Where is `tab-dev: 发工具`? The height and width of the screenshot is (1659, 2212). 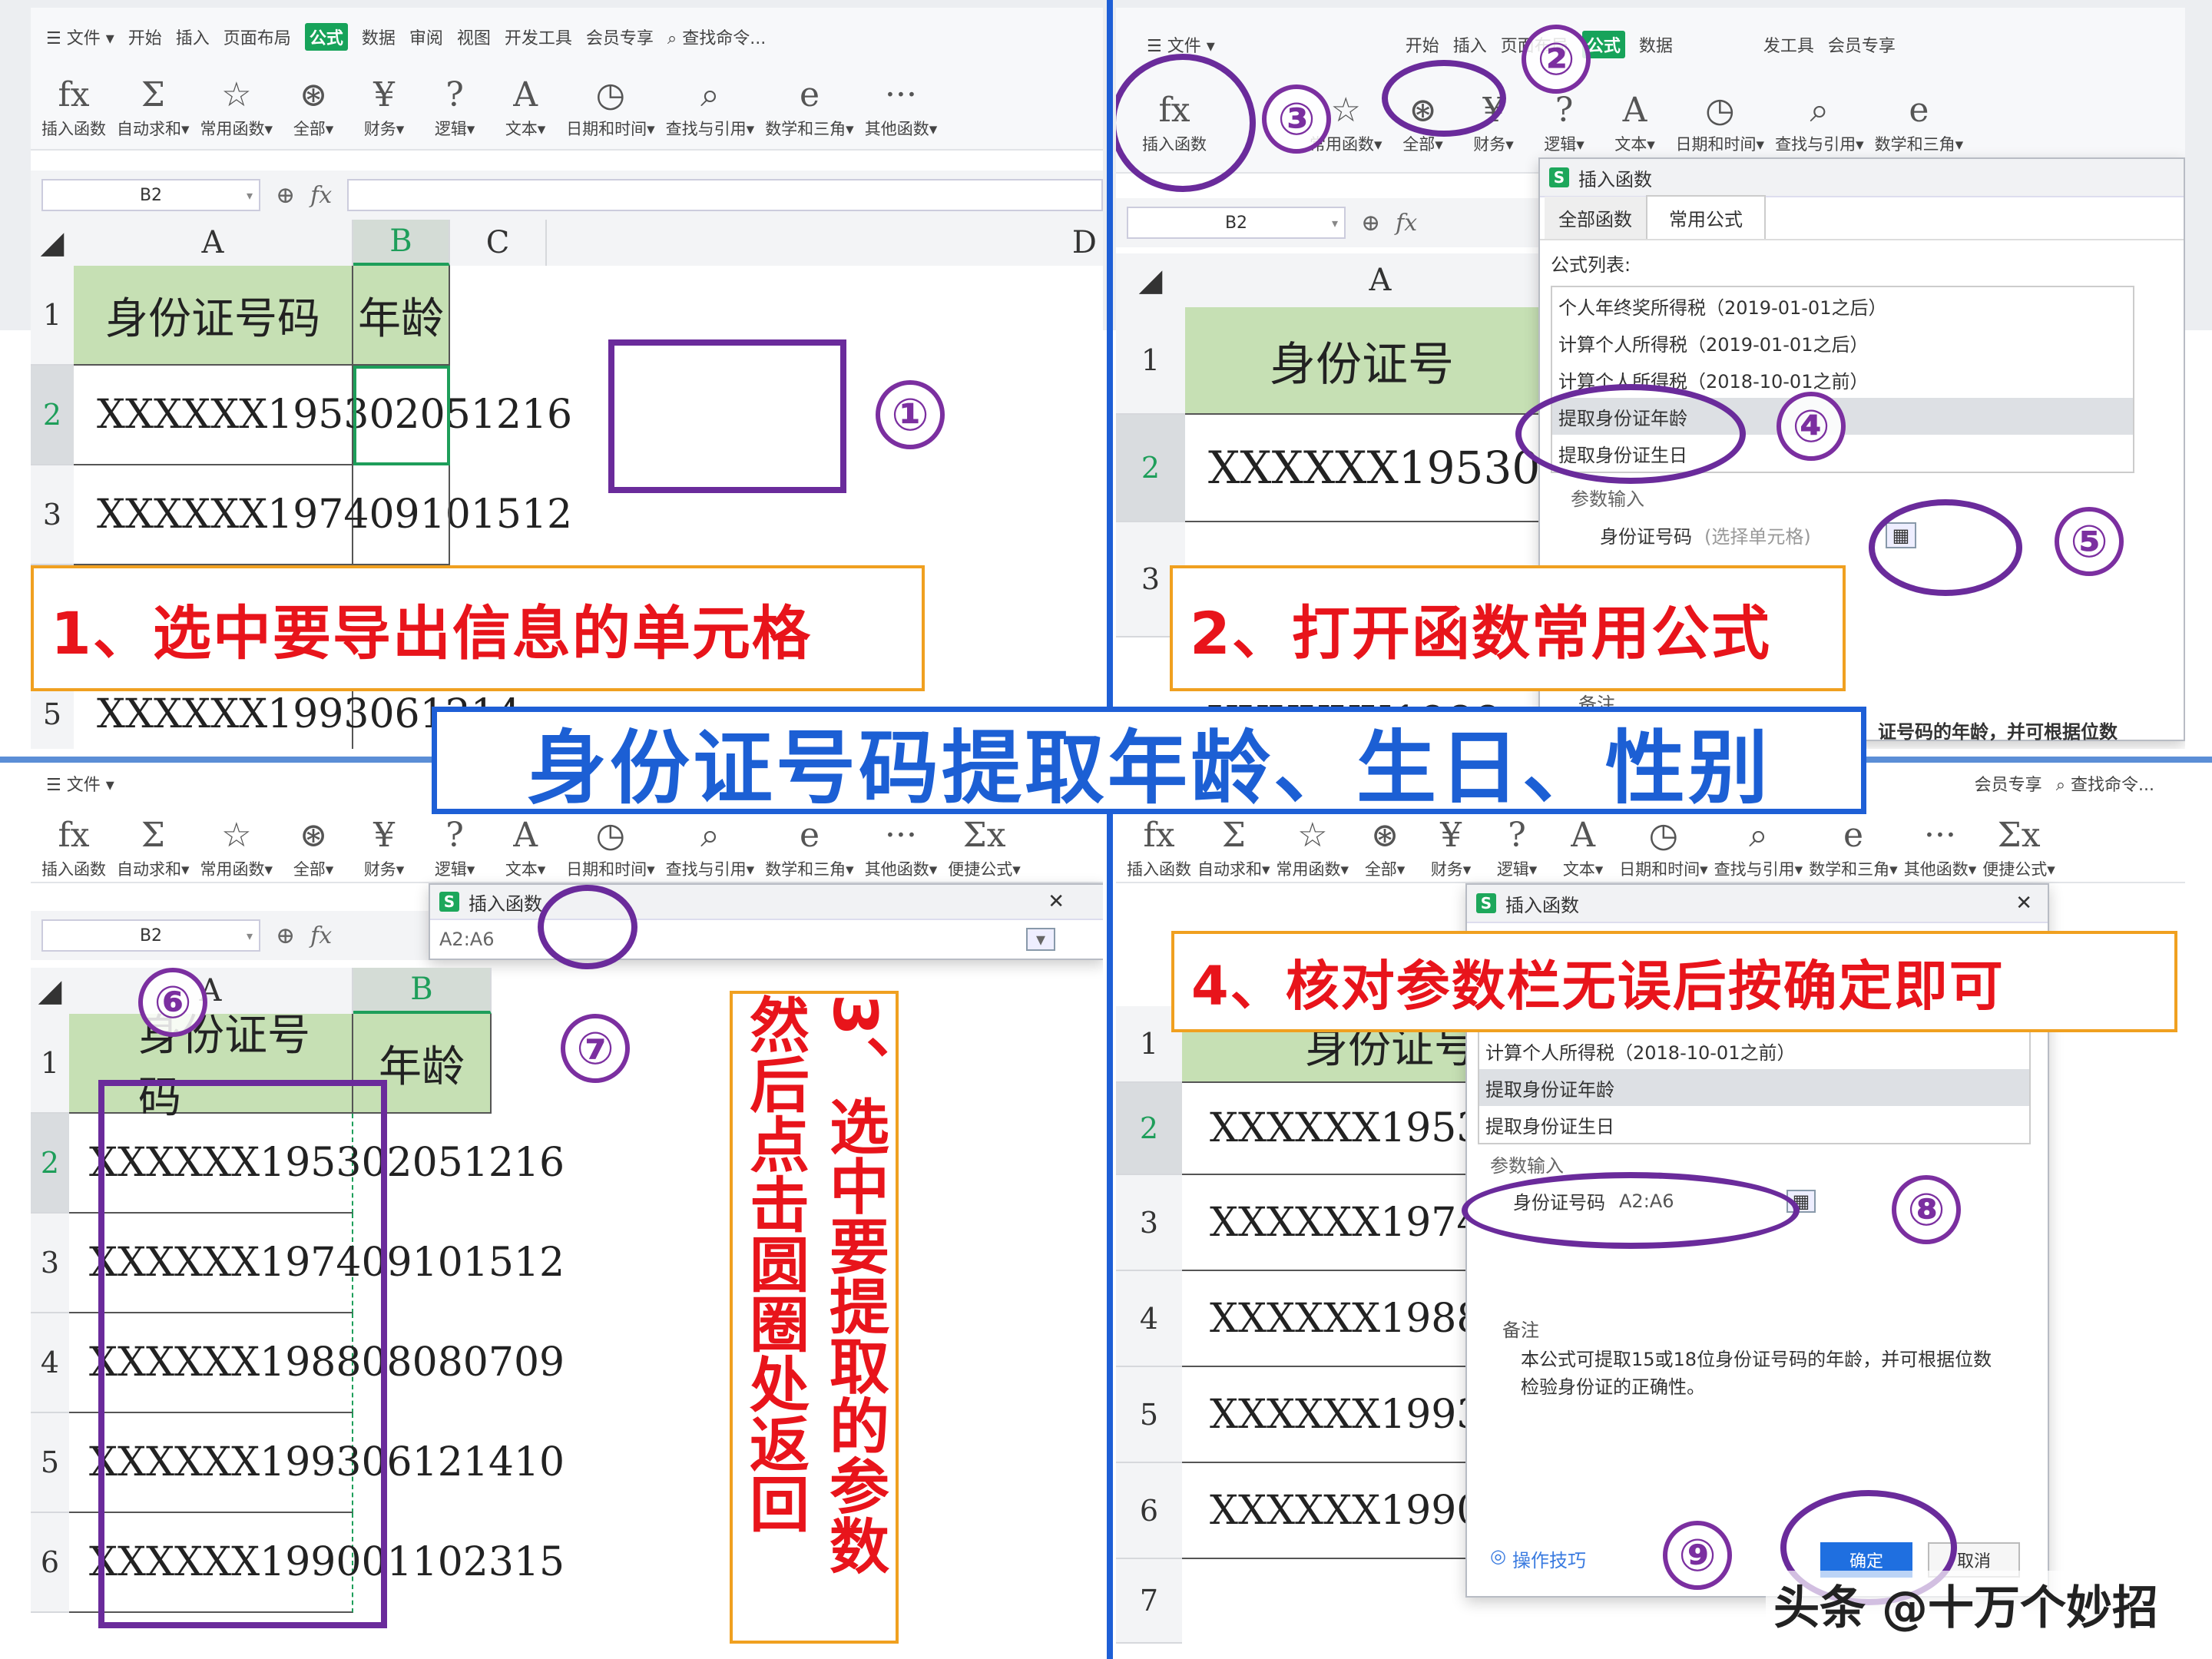
tab-dev: 发工具 is located at coordinates (1789, 44).